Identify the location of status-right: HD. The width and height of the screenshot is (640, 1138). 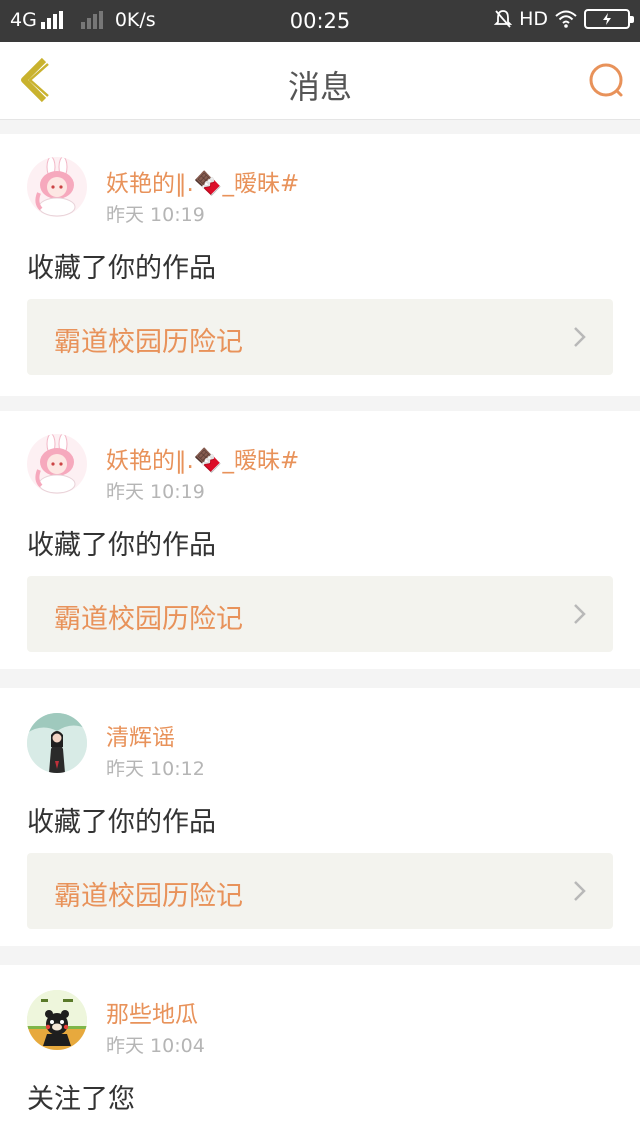
(563, 19).